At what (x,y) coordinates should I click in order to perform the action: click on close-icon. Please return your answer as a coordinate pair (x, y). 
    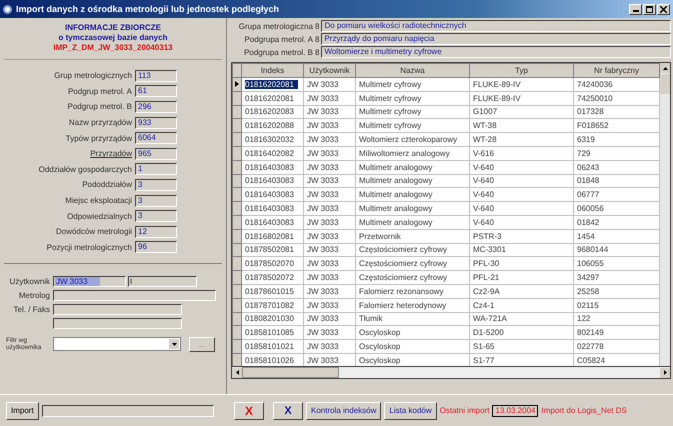
    Looking at the image, I should click on (663, 9).